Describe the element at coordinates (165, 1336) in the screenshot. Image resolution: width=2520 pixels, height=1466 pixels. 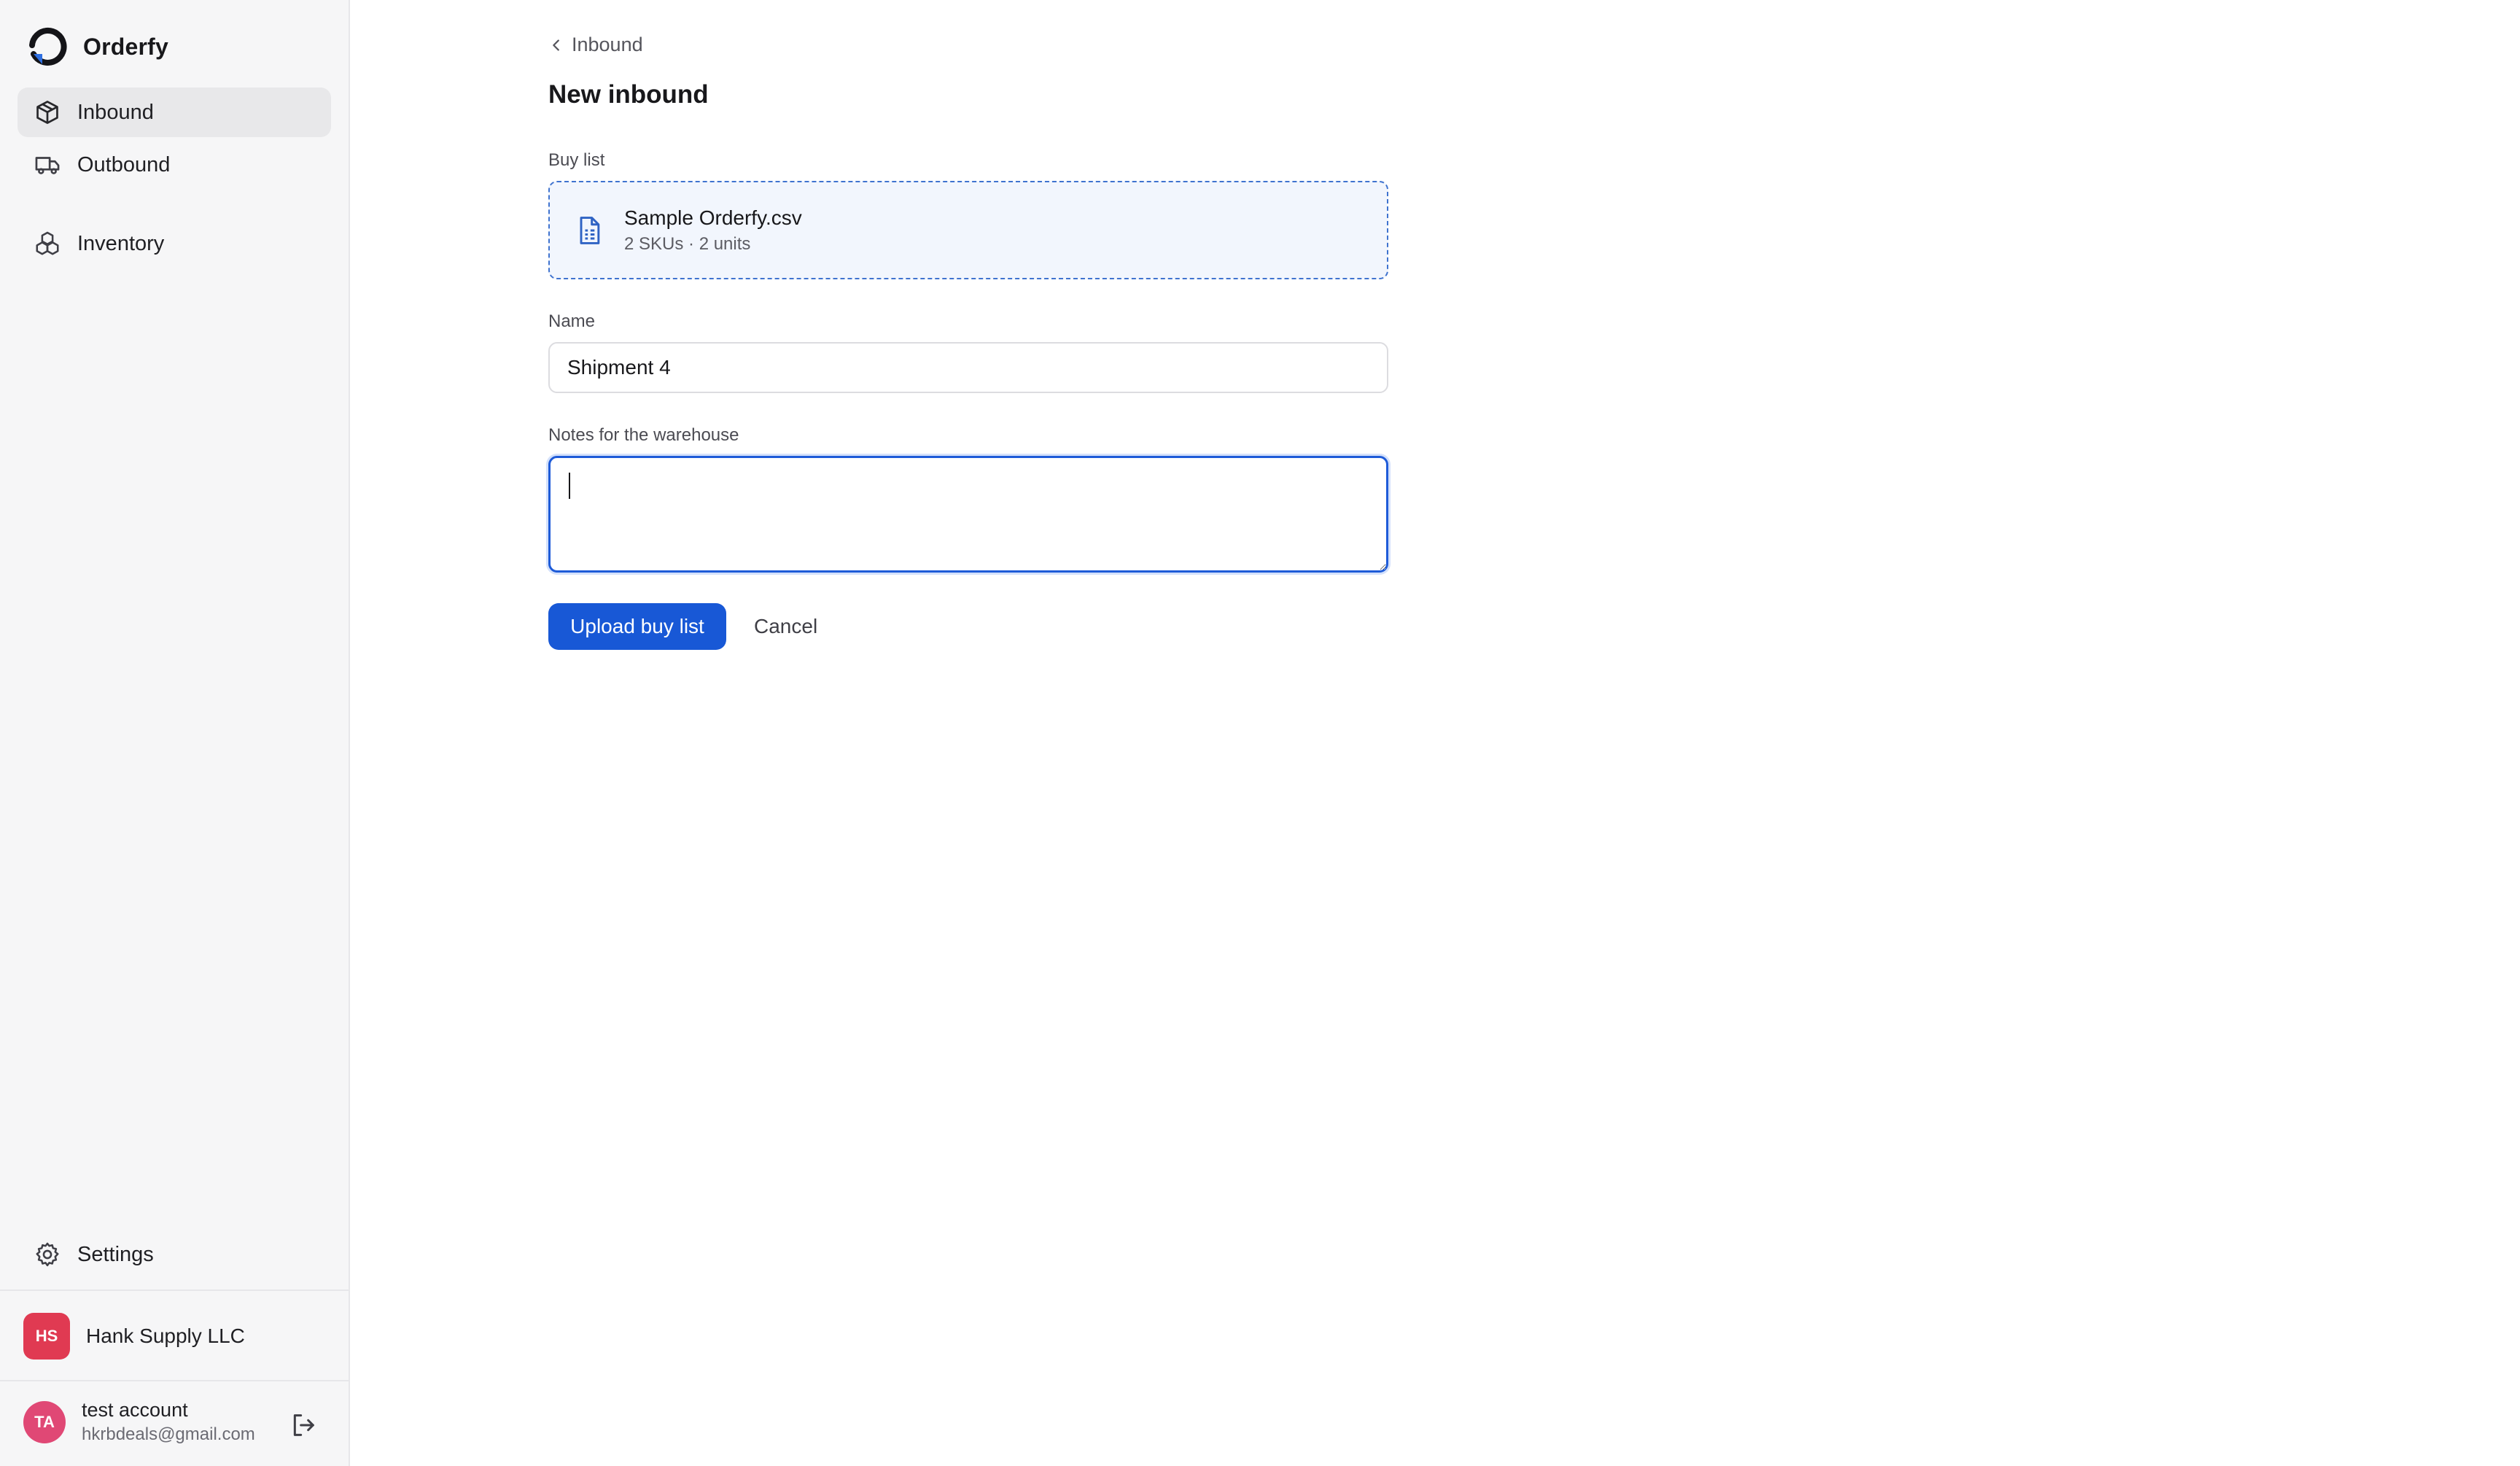
I see `organization-name: Hank Supply LLC` at that location.